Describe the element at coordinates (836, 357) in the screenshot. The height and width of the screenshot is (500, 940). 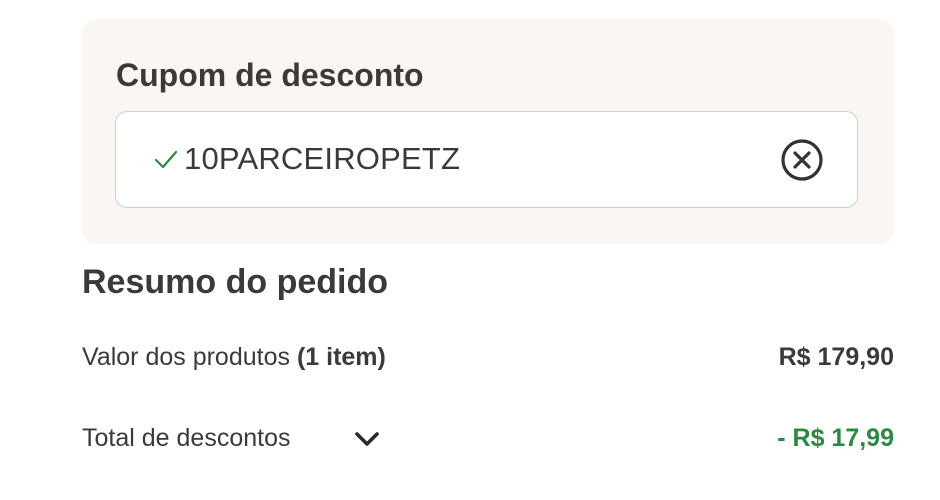
I see `products-value-amount: R$ 179,90` at that location.